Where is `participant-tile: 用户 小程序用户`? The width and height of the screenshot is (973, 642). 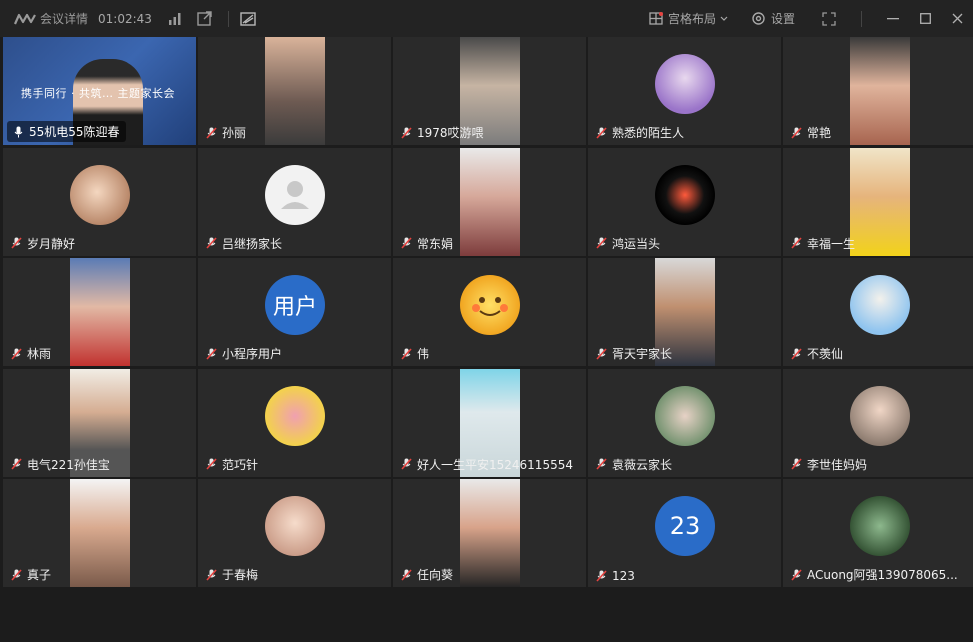 participant-tile: 用户 小程序用户 is located at coordinates (294, 312).